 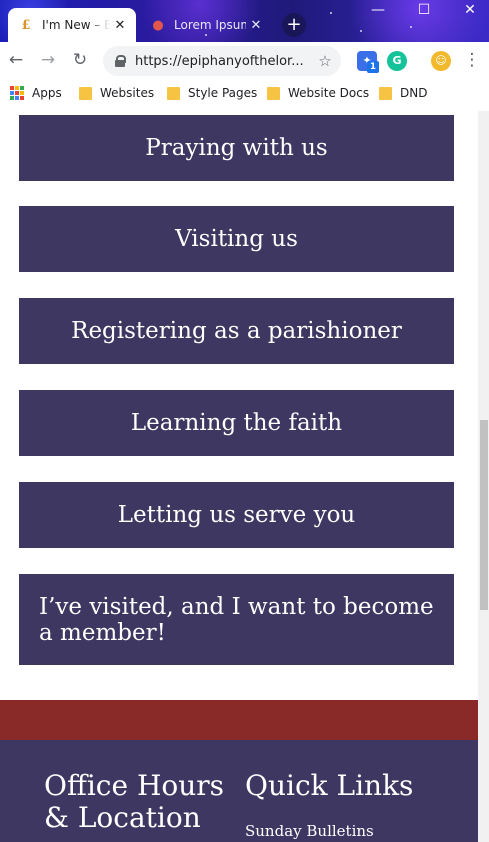 I want to click on lorem-ipsum-icon: ●, so click(x=158, y=25).